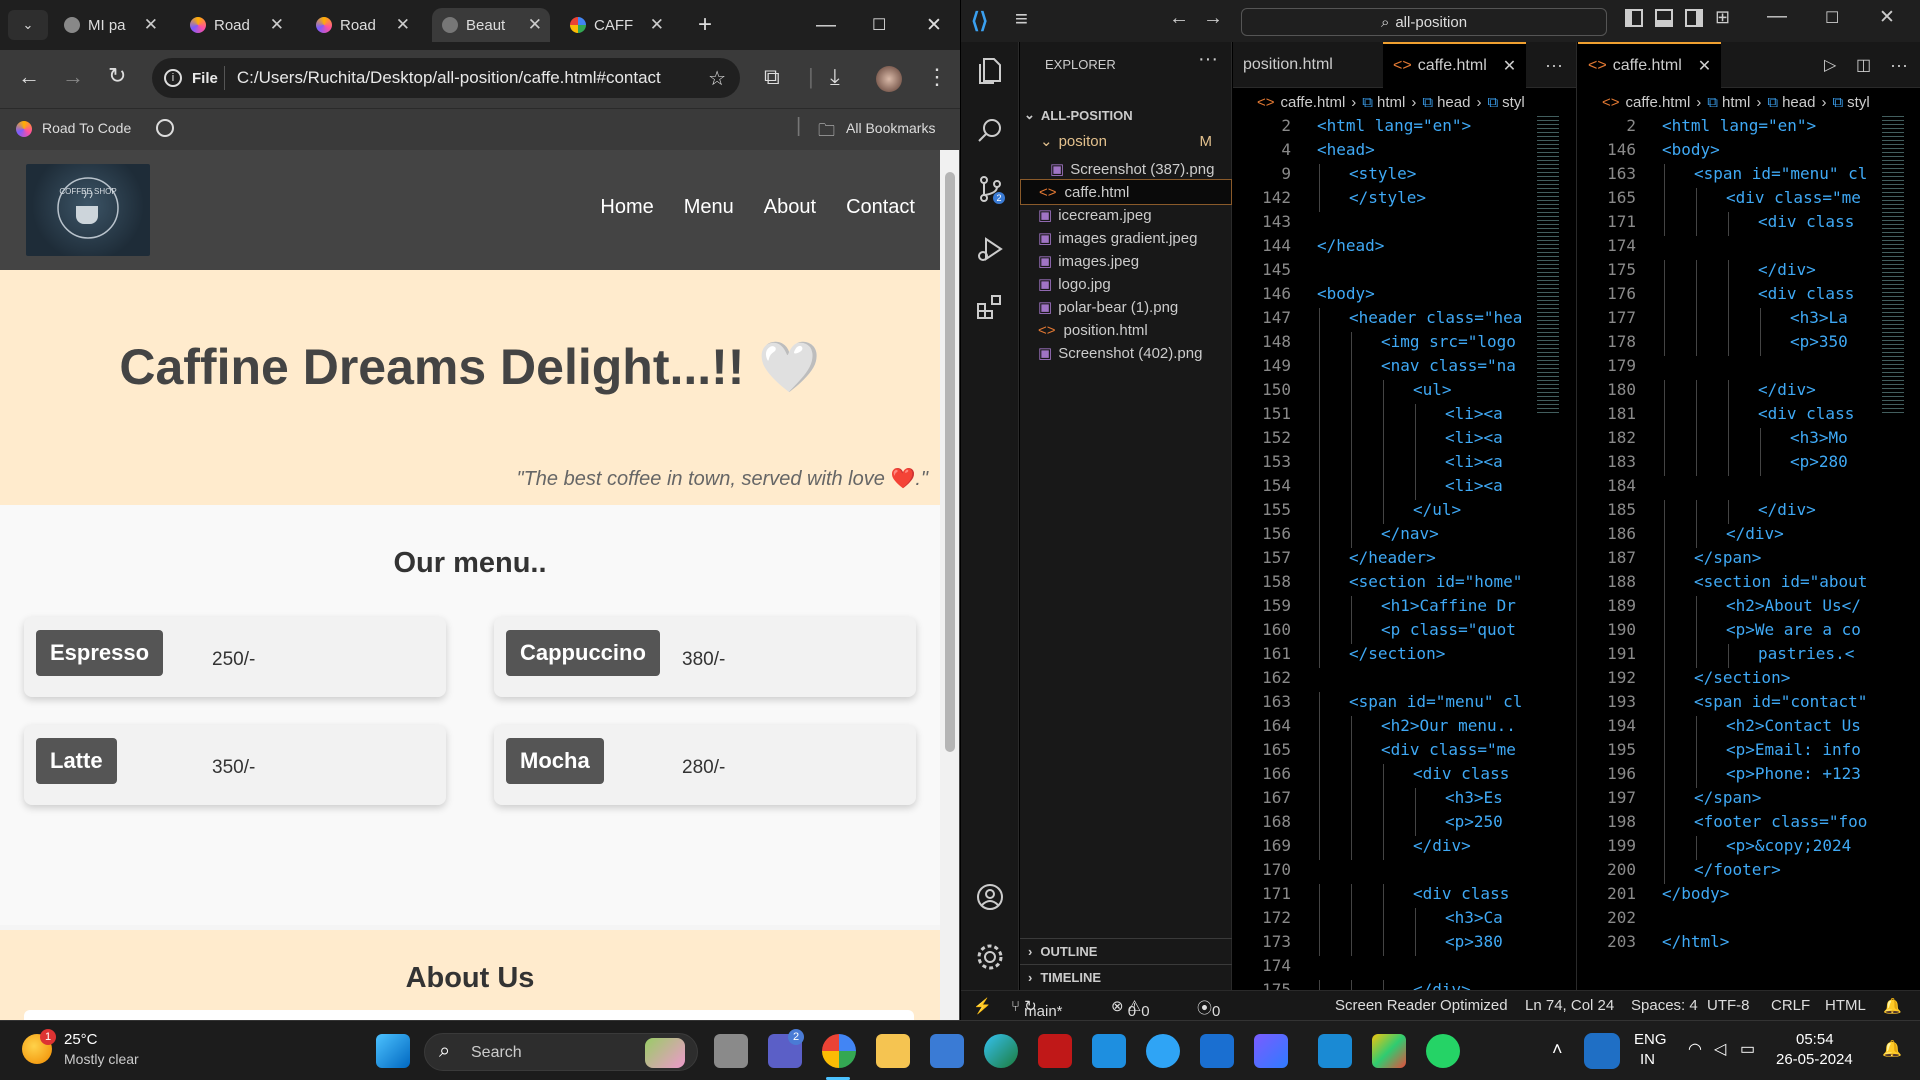 The width and height of the screenshot is (1920, 1080). I want to click on reload-icon: ↻, so click(117, 76).